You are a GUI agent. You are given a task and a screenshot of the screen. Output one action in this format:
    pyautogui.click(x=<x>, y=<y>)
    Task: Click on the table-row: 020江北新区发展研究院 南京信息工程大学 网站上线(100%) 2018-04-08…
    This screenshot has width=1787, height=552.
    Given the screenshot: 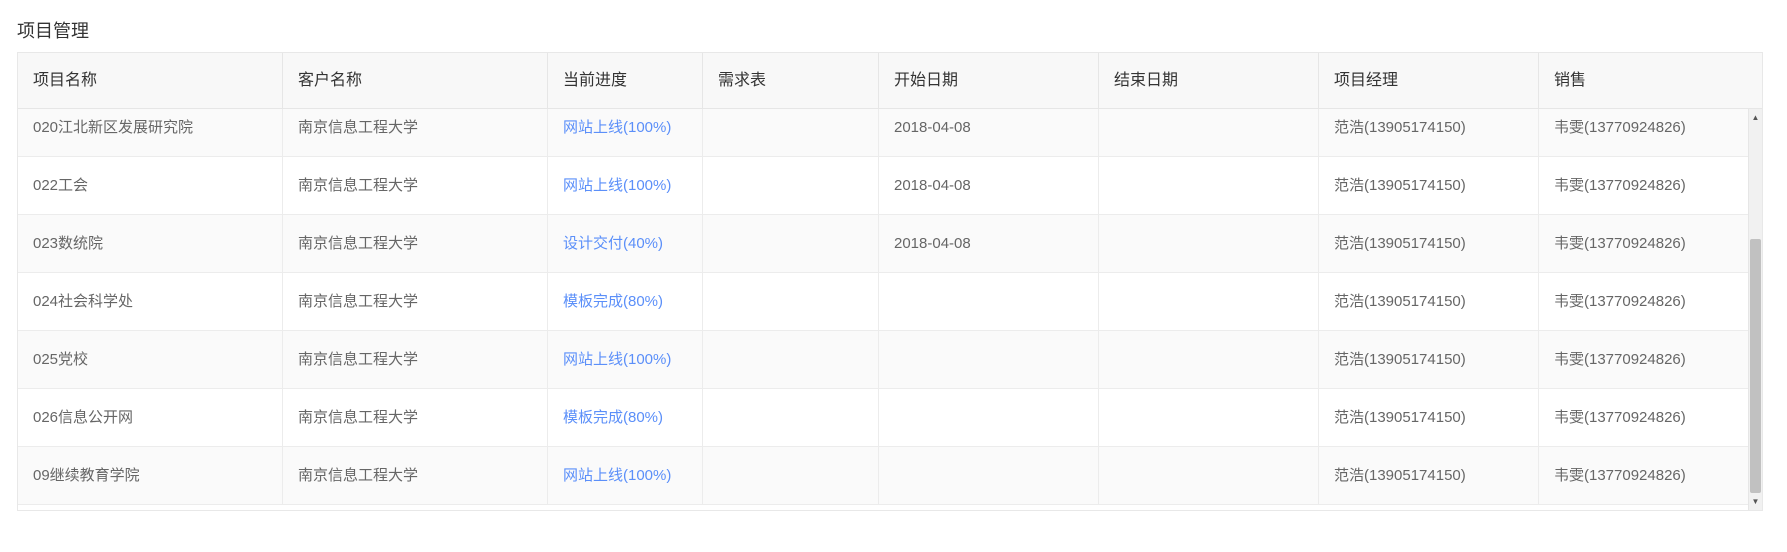 What is the action you would take?
    pyautogui.click(x=890, y=133)
    